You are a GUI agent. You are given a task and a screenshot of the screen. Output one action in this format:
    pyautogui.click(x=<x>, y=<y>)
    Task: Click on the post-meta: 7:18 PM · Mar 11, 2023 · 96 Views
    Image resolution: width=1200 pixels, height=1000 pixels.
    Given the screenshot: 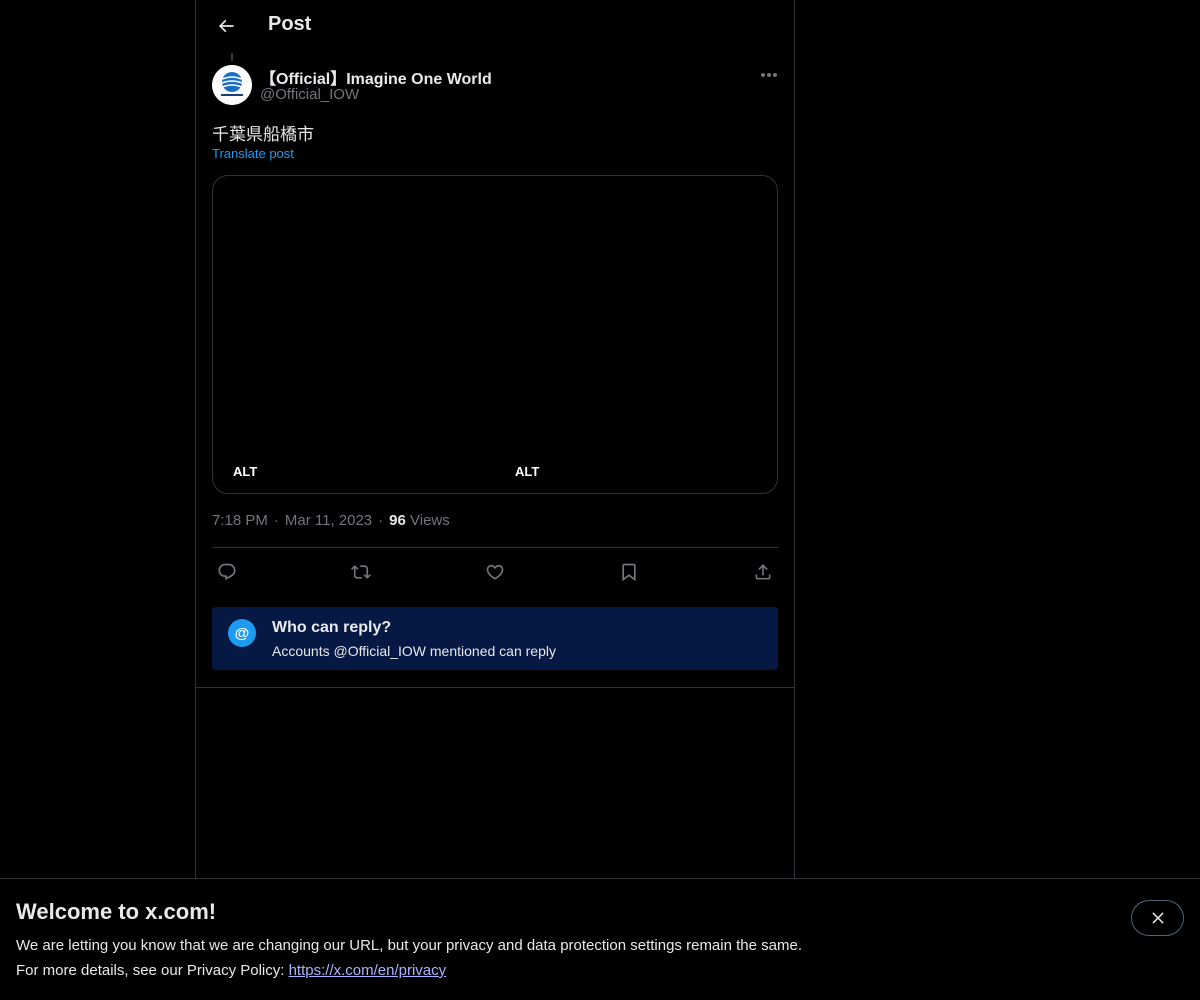 What is the action you would take?
    pyautogui.click(x=331, y=520)
    